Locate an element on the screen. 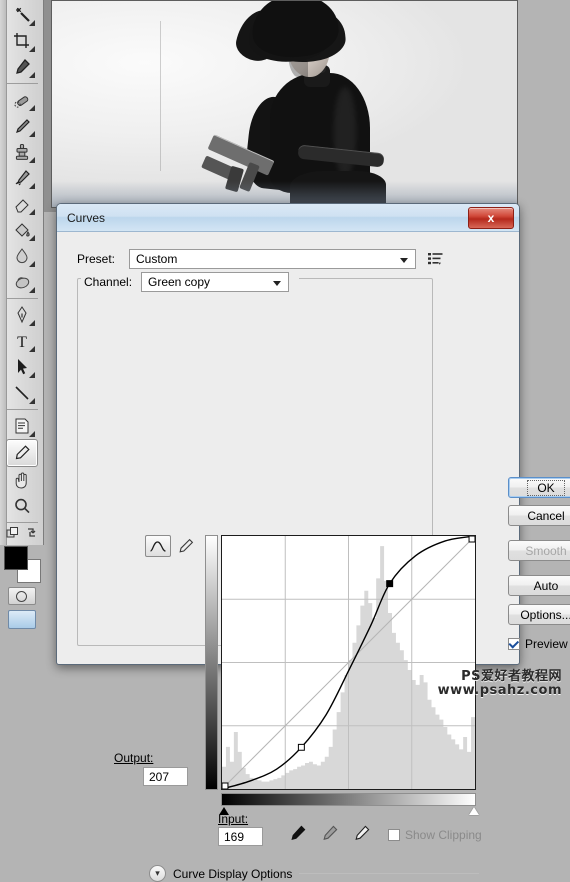 The image size is (570, 882). chevron-down-icon: ▾ is located at coordinates (157, 873).